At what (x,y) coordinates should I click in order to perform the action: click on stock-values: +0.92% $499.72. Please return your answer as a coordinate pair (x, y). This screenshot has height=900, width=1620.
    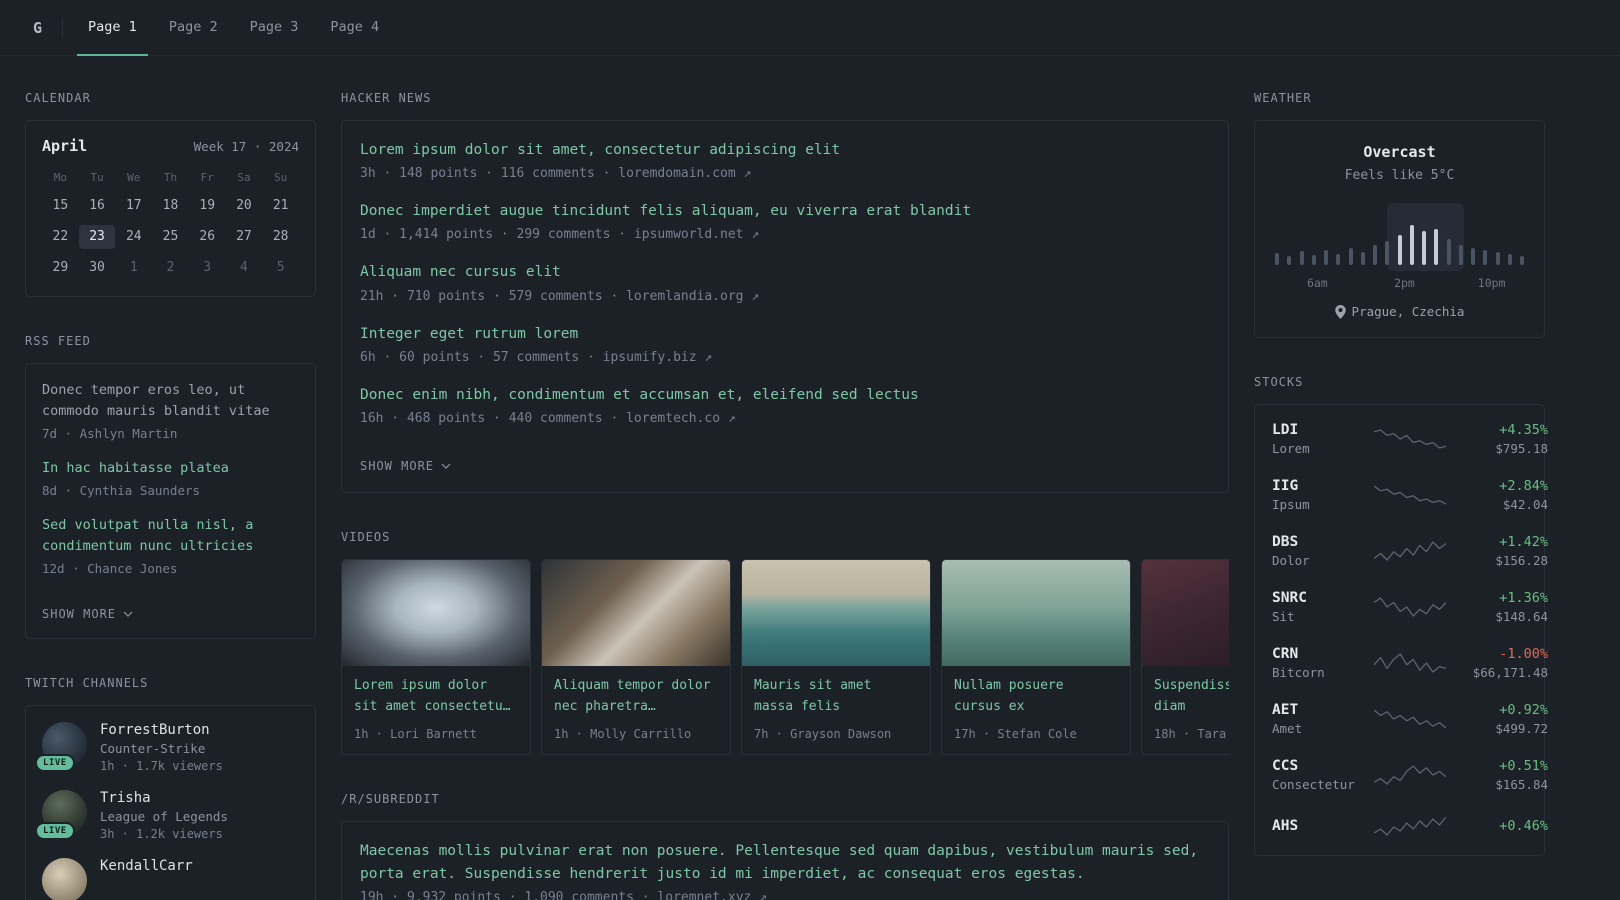
    Looking at the image, I should click on (1502, 719).